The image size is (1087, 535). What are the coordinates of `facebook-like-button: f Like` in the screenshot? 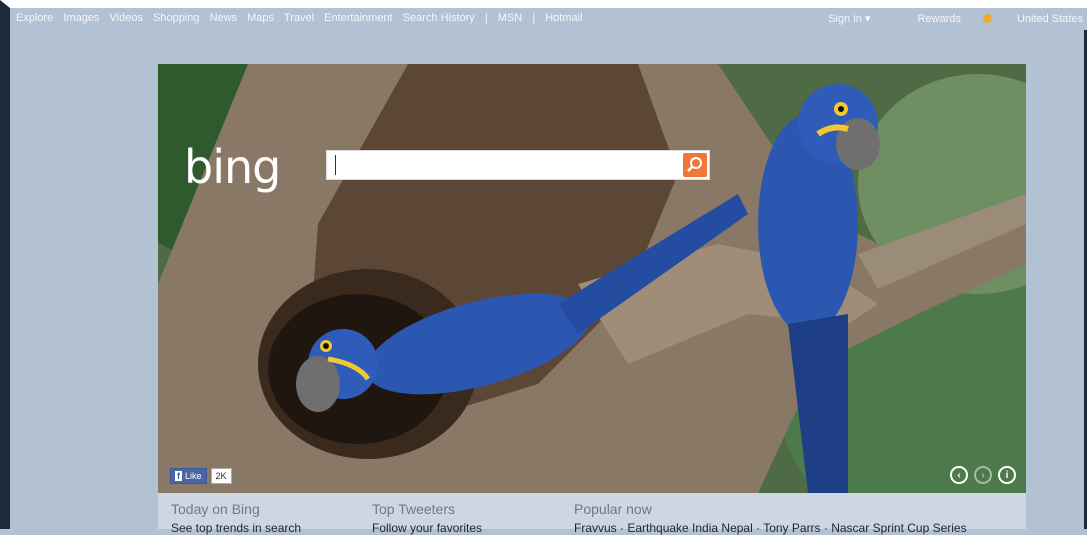 It's located at (188, 476).